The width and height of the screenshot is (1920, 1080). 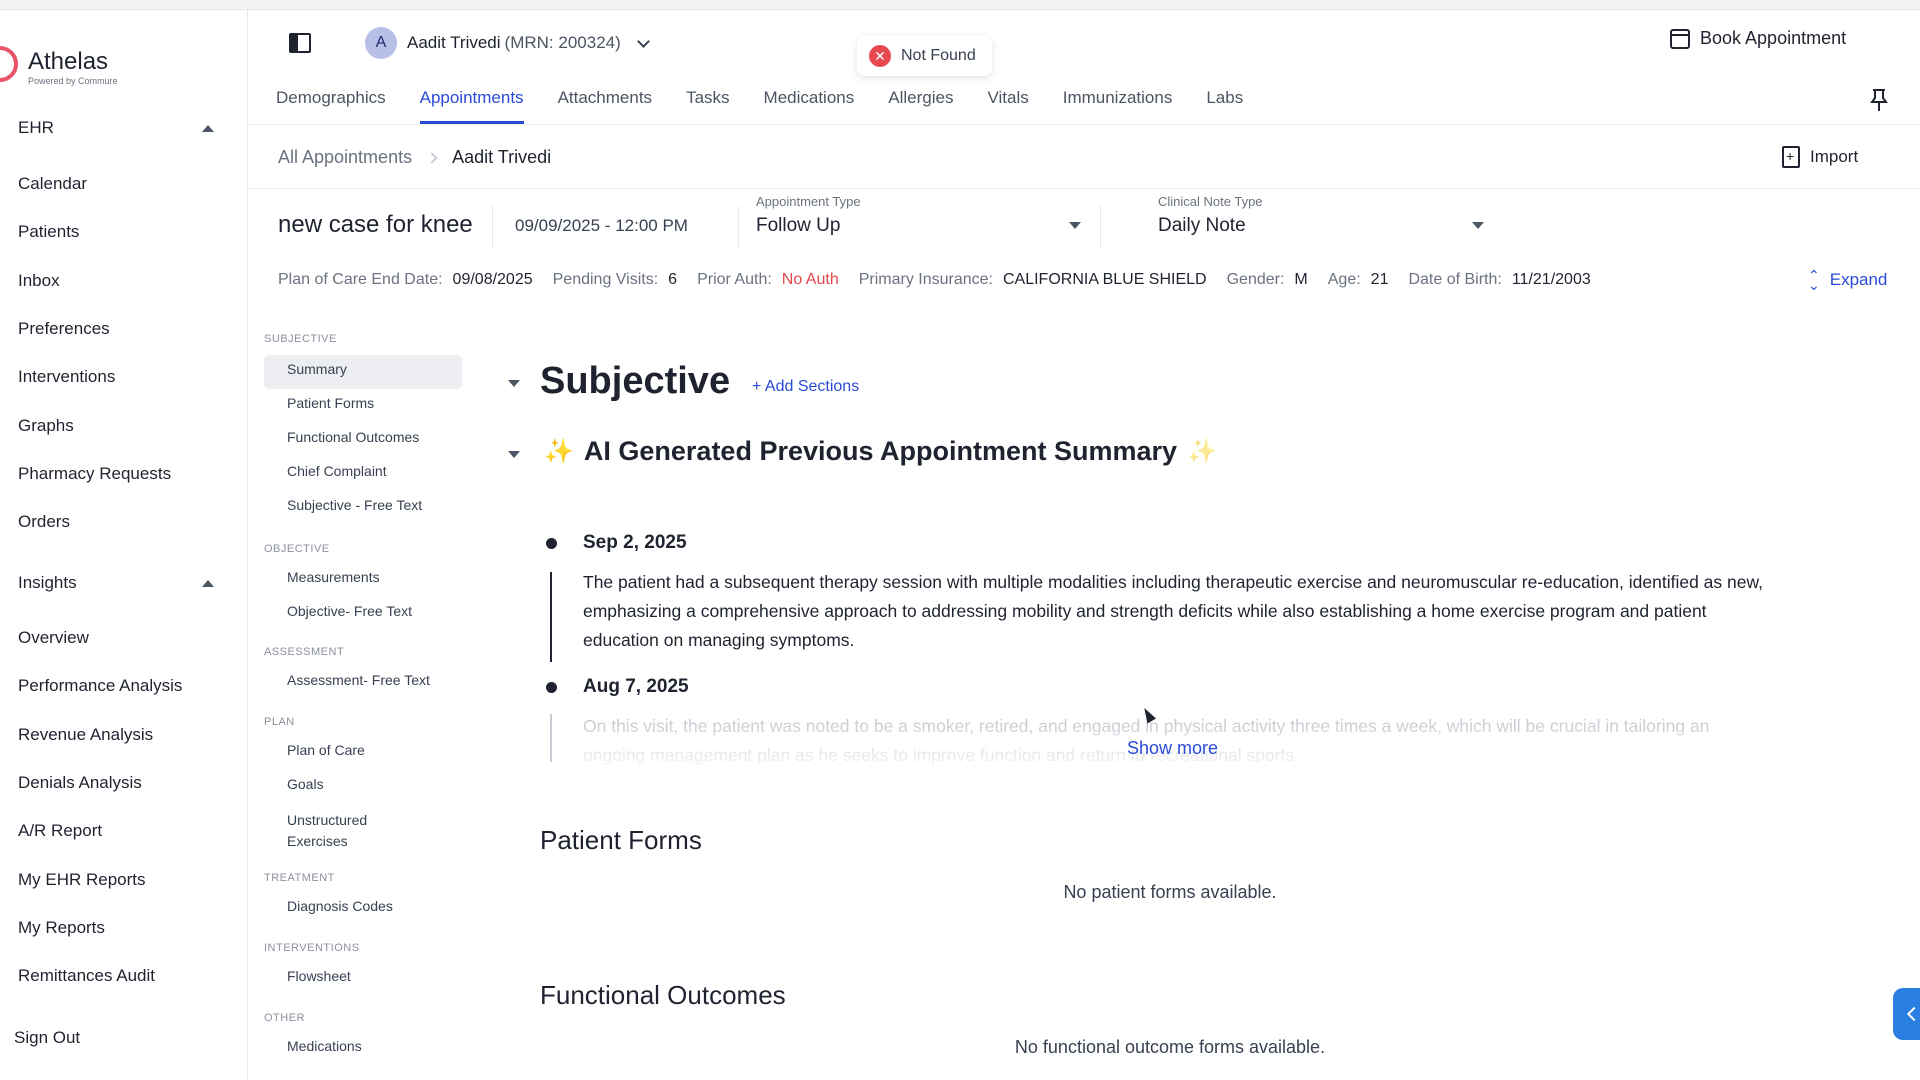 I want to click on primary-insurance-value: CALIFORNIA BLUE SHIELD, so click(x=1104, y=279).